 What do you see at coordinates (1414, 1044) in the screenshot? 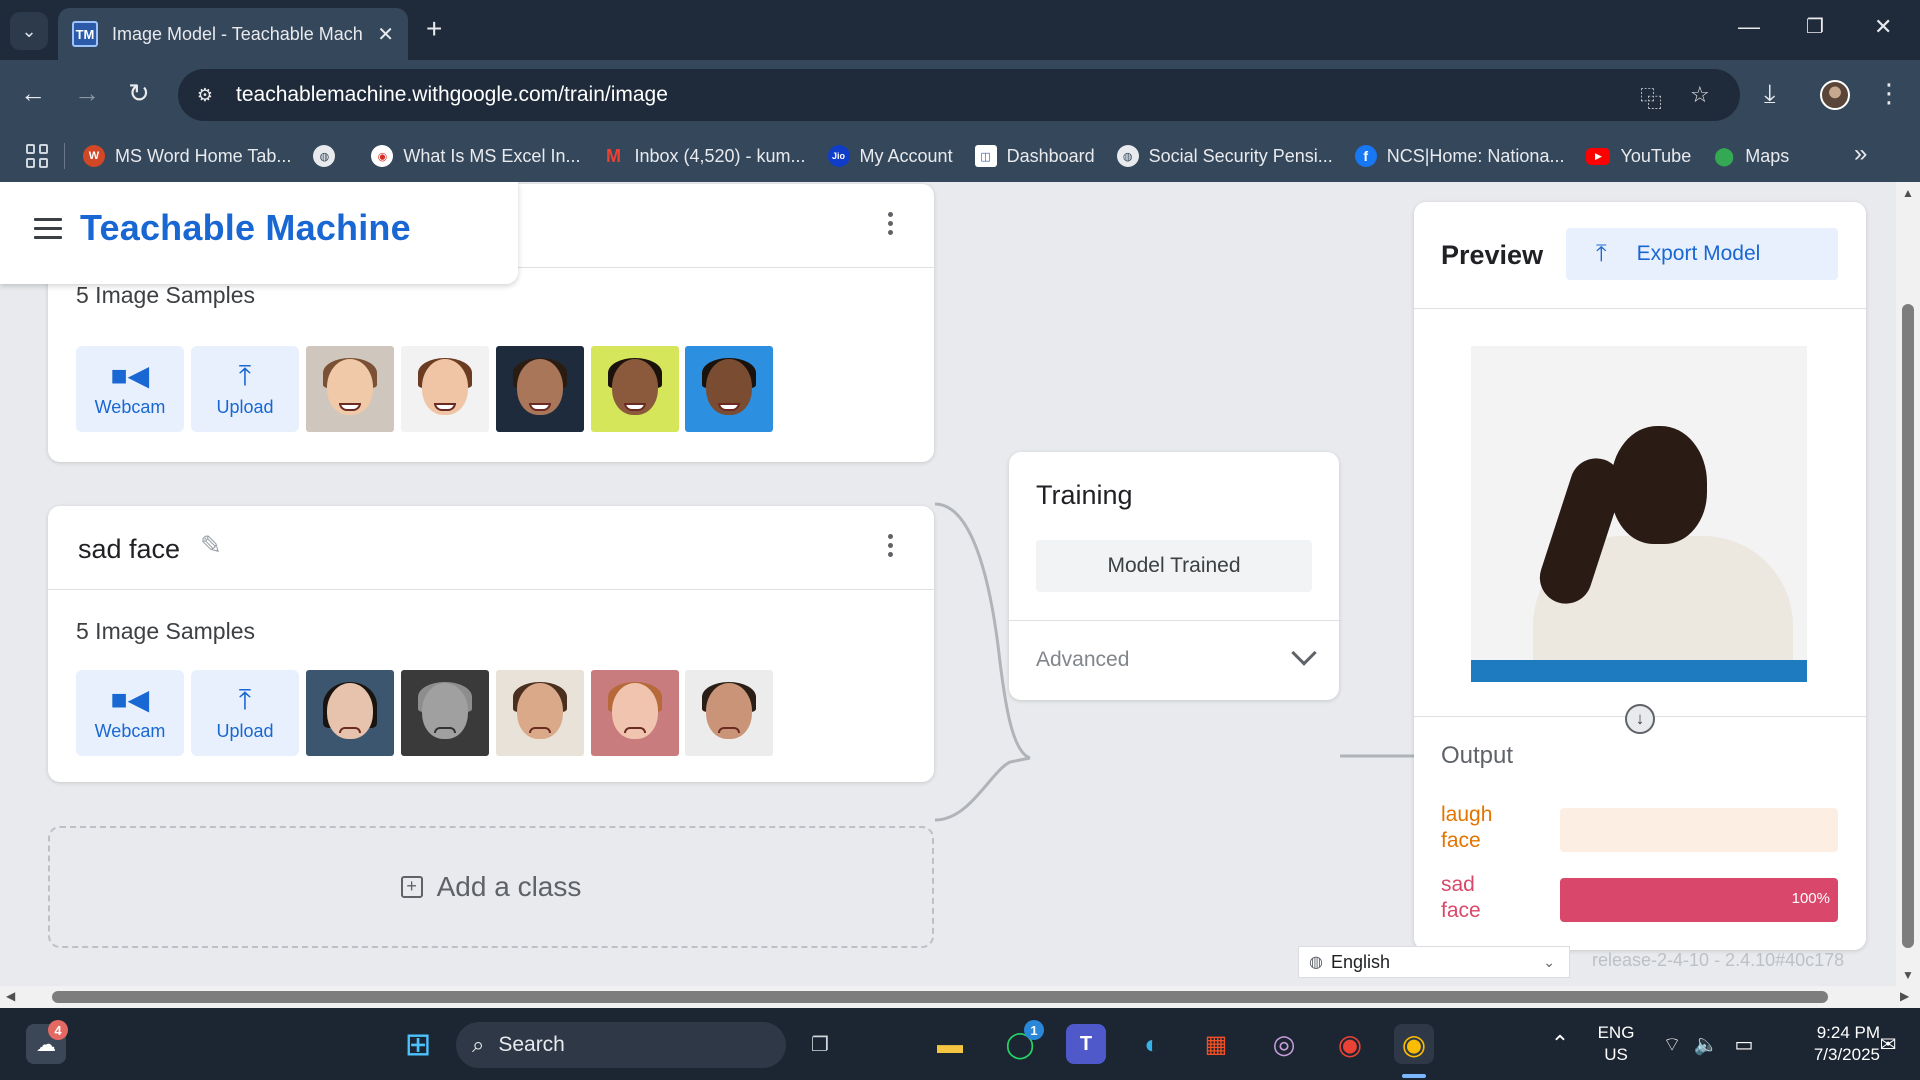
I see `chrome-profile-icon: ◉` at bounding box center [1414, 1044].